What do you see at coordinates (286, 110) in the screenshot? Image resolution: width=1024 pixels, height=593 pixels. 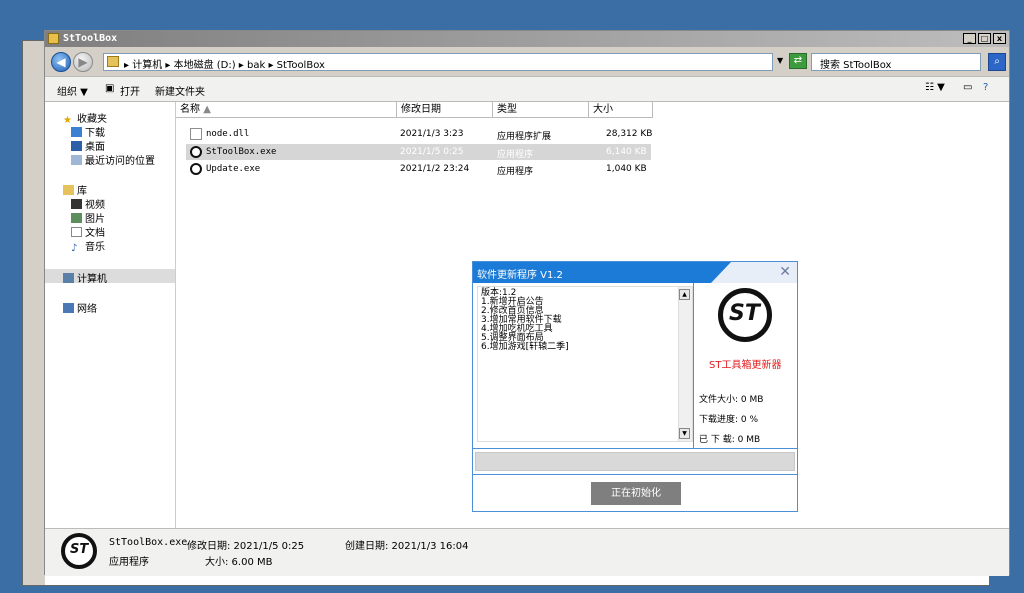 I see `column-header-name: 名称 ▲` at bounding box center [286, 110].